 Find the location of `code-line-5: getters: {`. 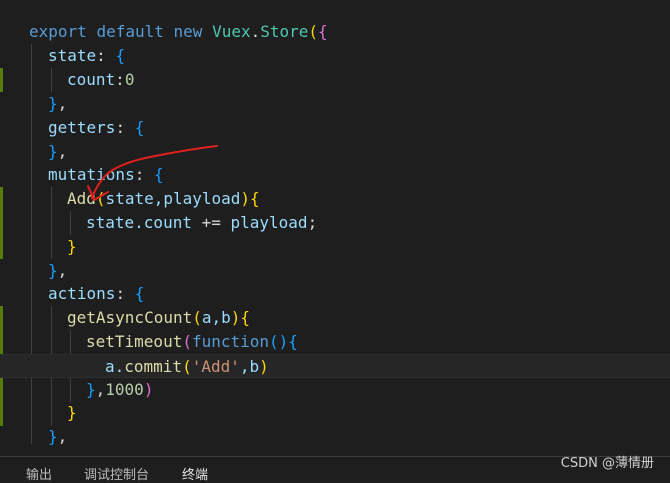

code-line-5: getters: { is located at coordinates (335, 128).